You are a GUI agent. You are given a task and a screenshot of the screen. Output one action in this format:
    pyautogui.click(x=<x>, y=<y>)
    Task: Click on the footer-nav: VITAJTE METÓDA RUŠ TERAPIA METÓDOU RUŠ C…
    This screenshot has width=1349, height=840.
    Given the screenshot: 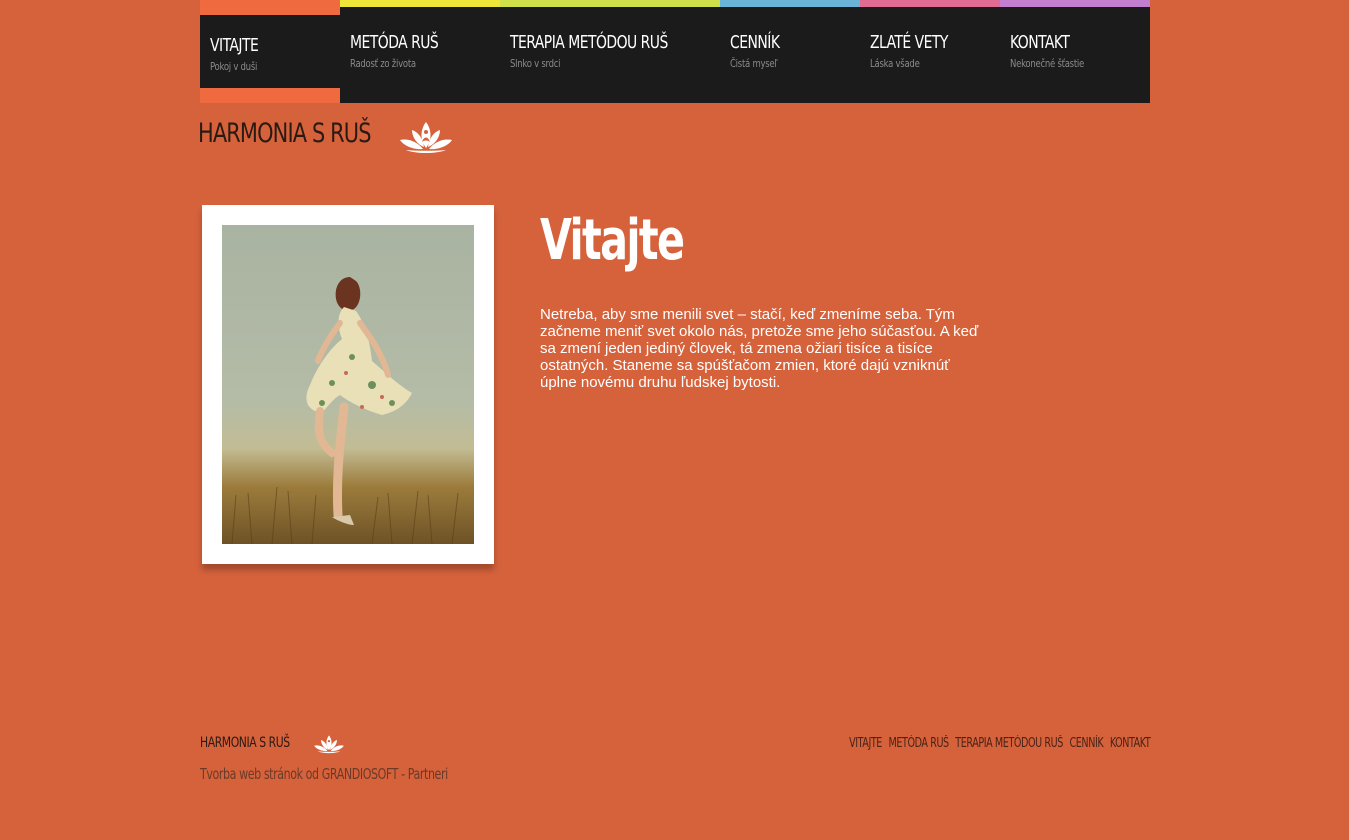 What is the action you would take?
    pyautogui.click(x=963, y=743)
    